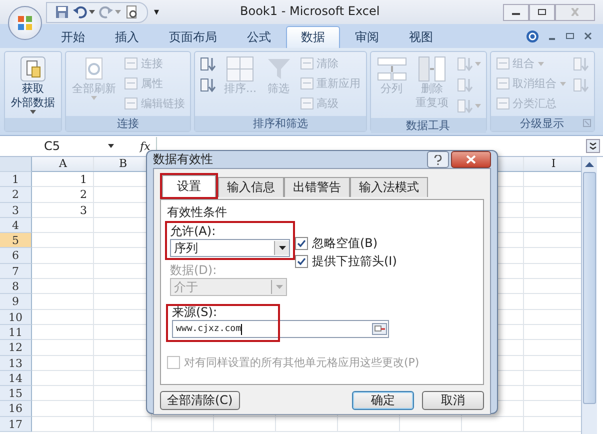 The height and width of the screenshot is (434, 603). I want to click on insert-function-button: fx, so click(145, 146).